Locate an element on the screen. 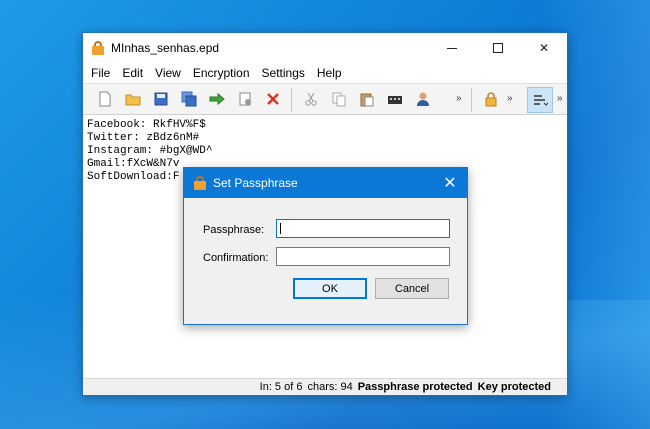  lock-icon is located at coordinates (491, 99).